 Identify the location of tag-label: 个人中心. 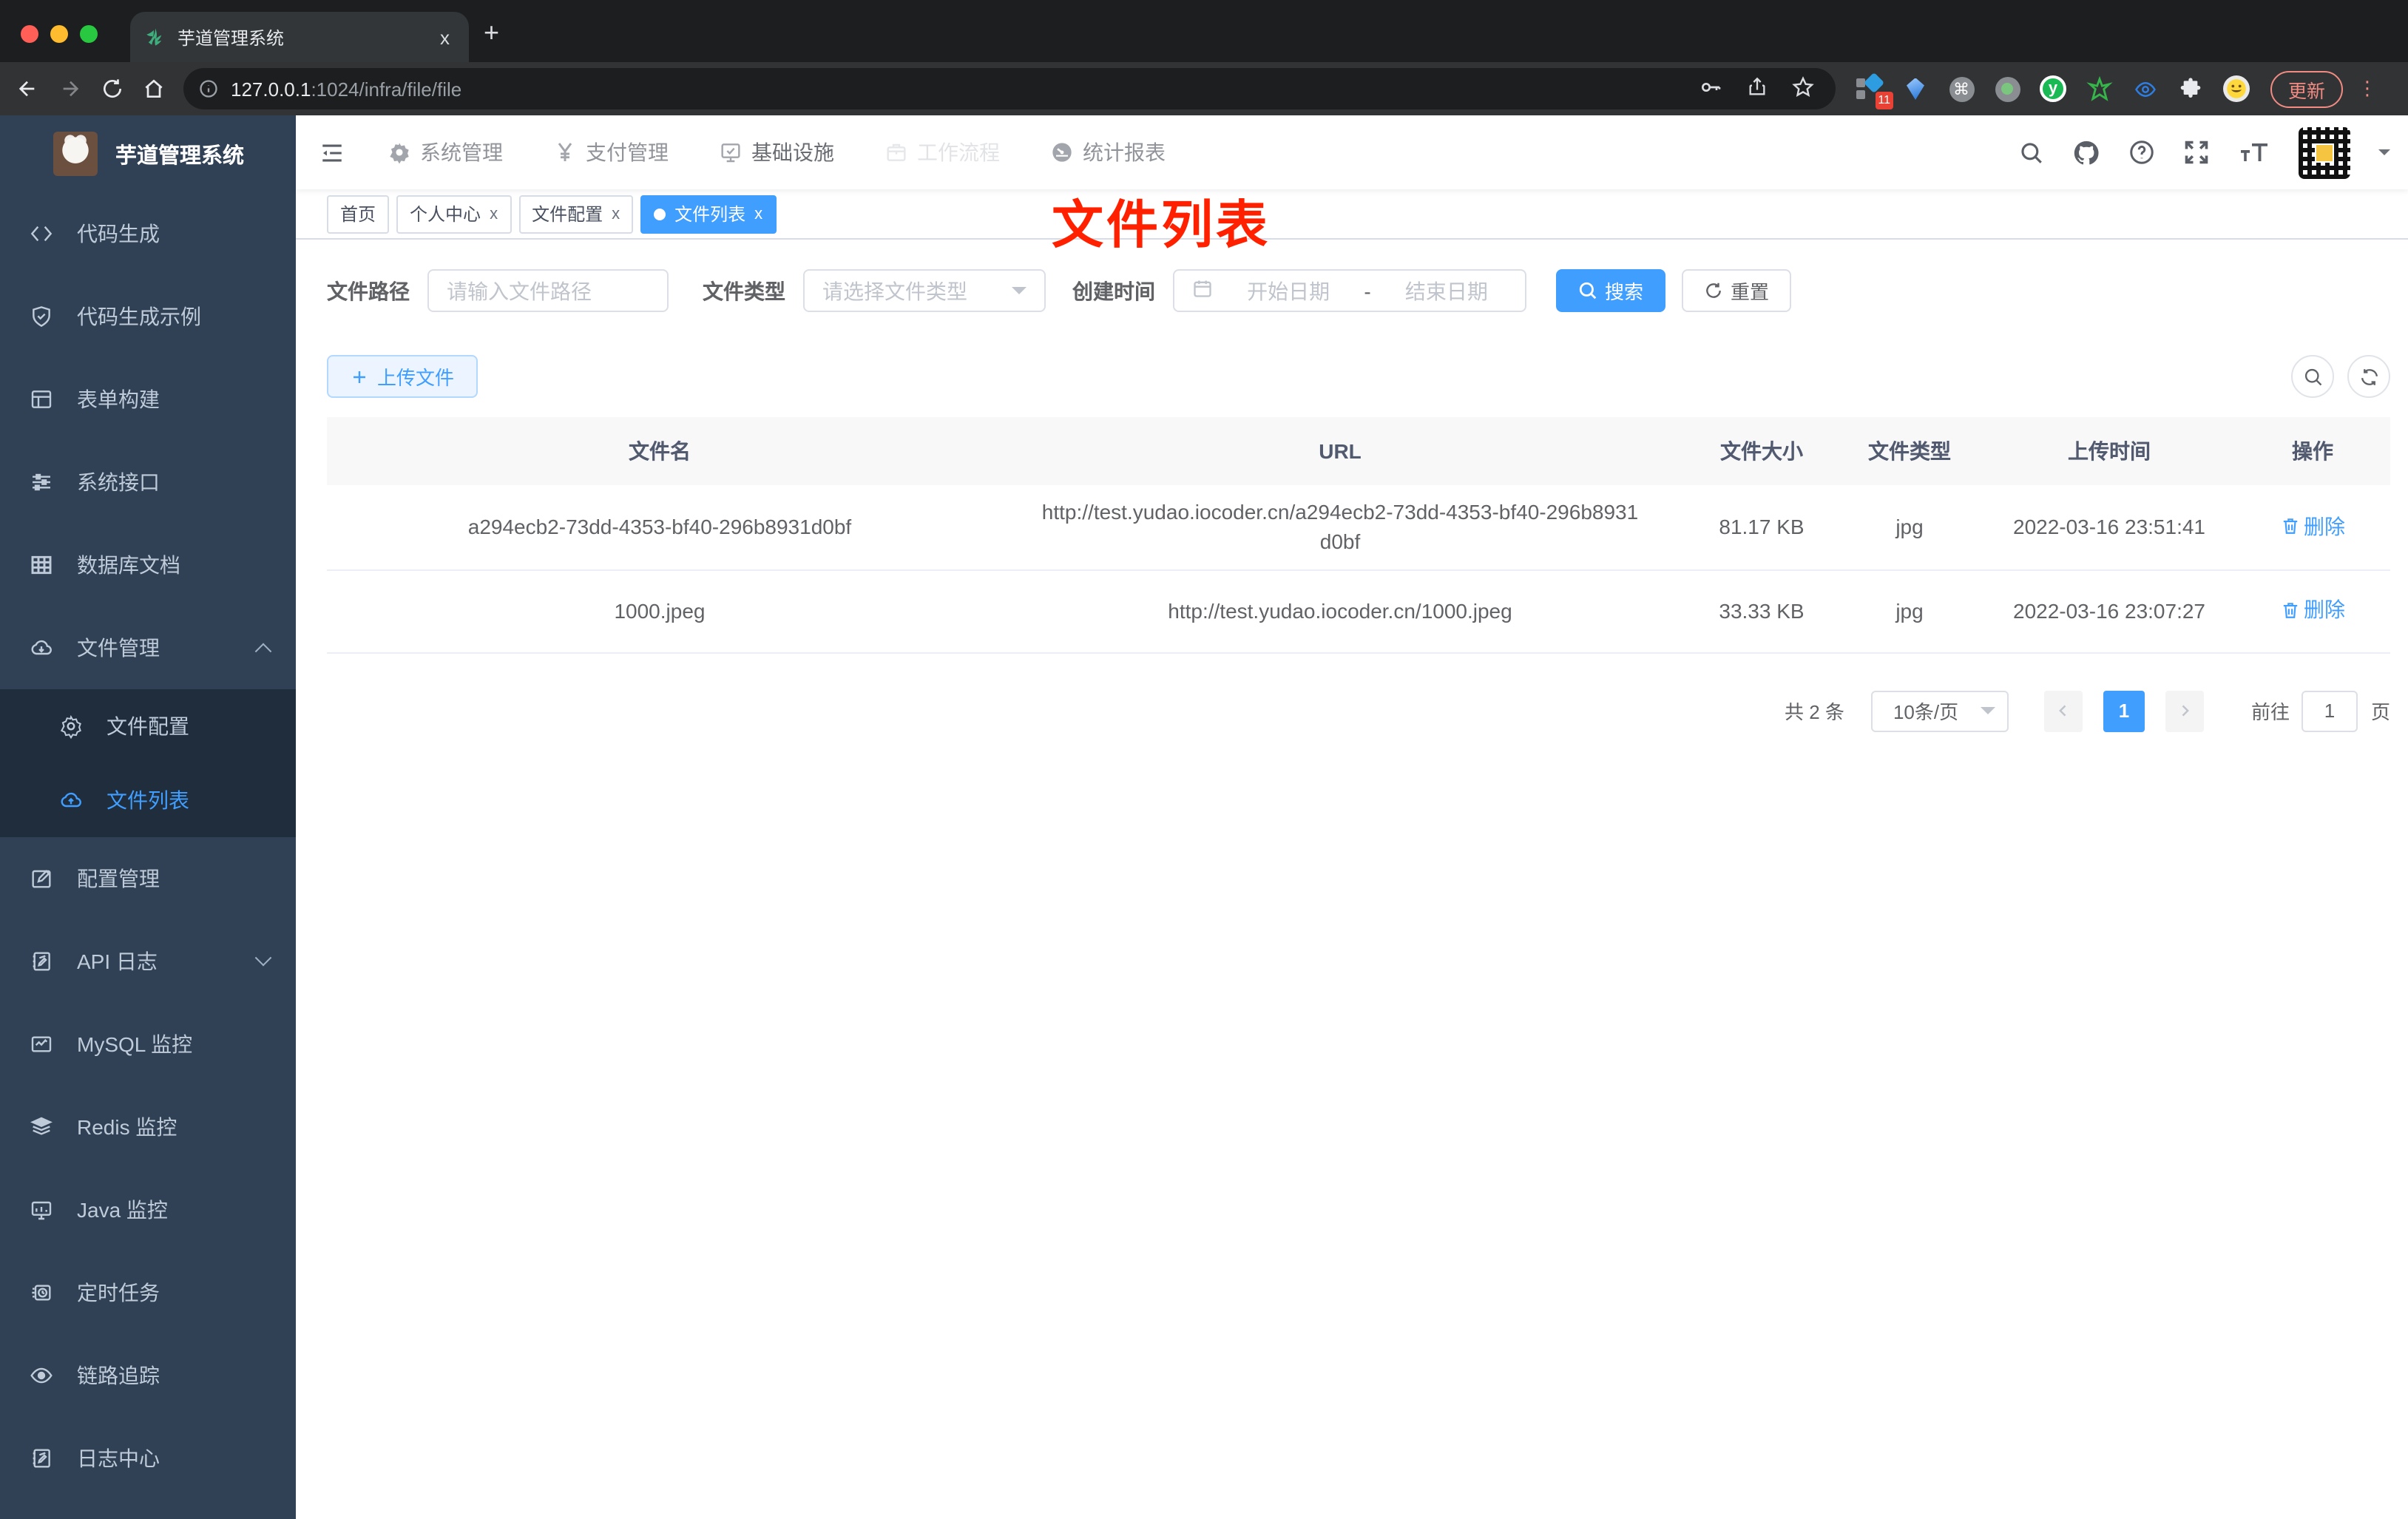
(445, 214).